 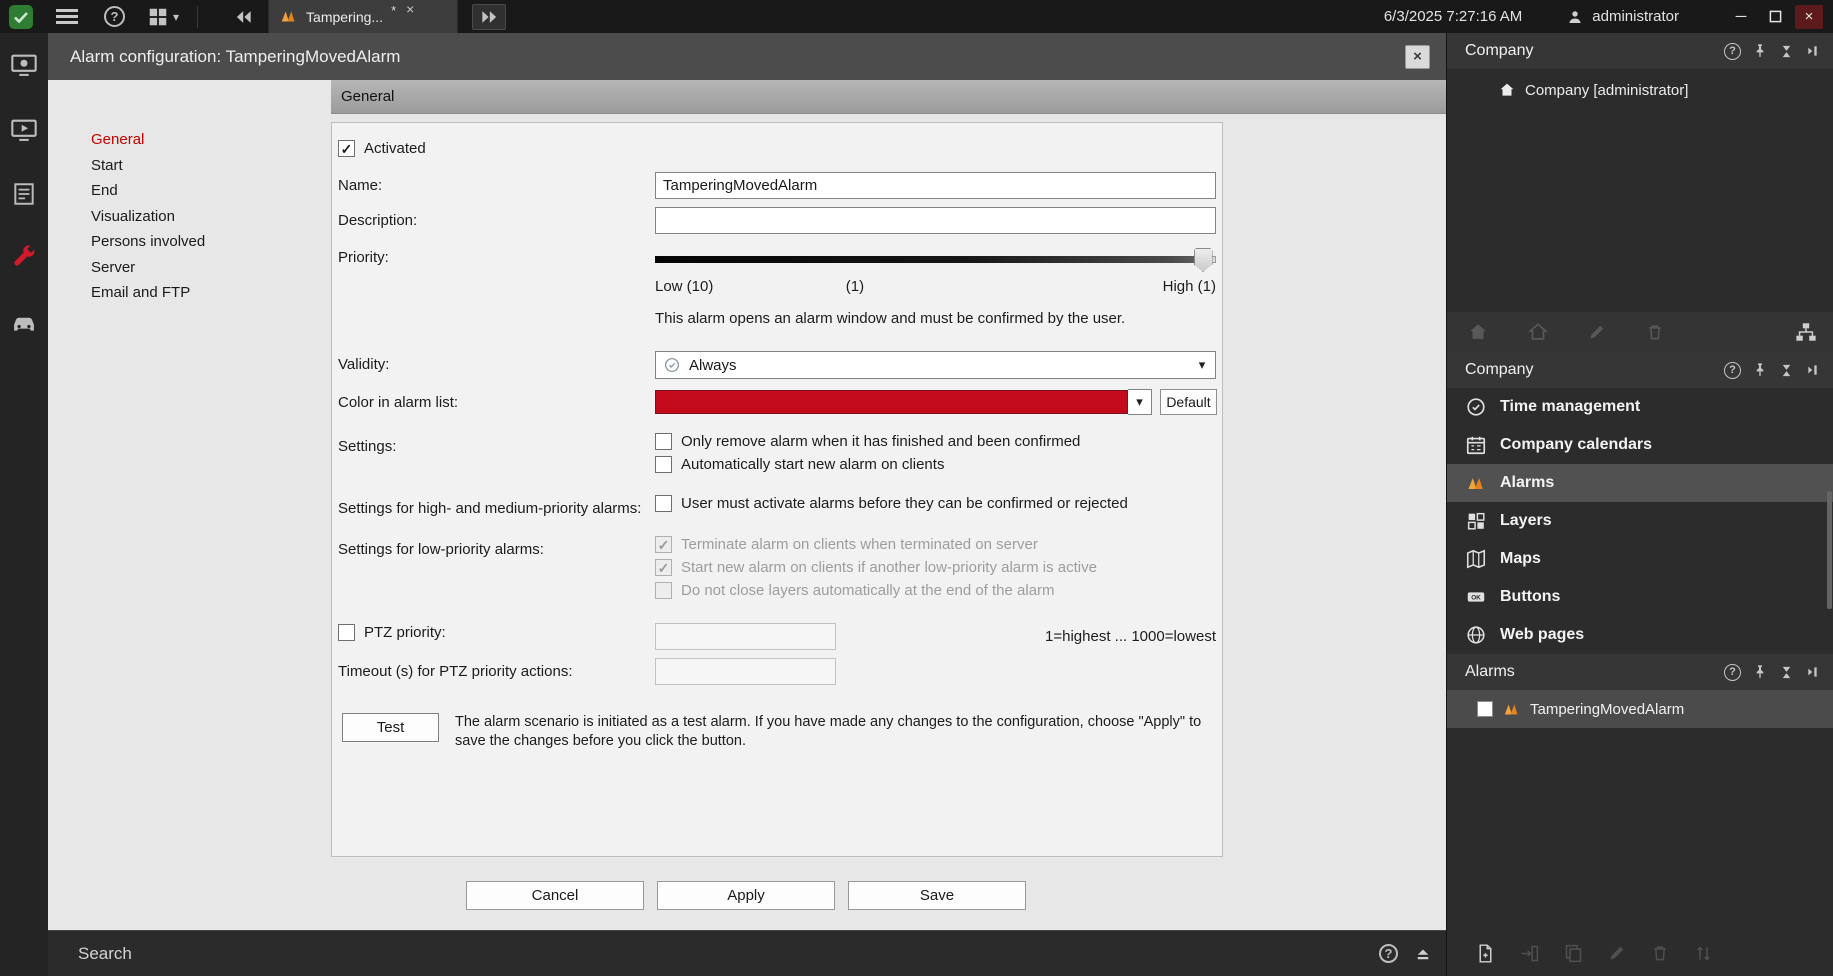 I want to click on nav-item-time-management: Time management, so click(x=1640, y=407).